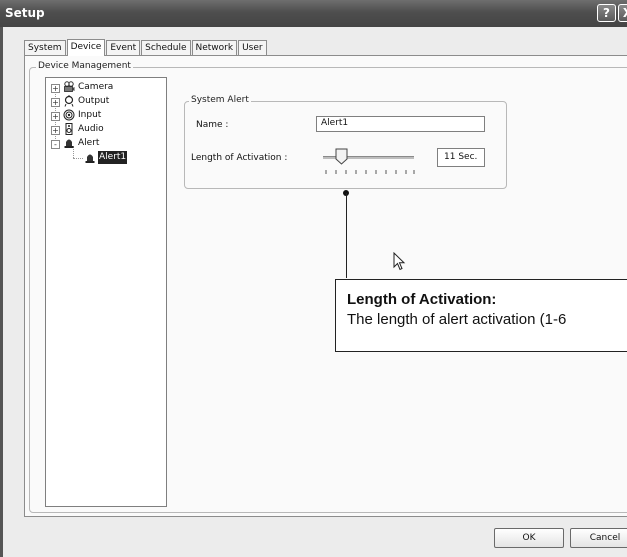 Image resolution: width=627 pixels, height=557 pixels. Describe the element at coordinates (84, 66) in the screenshot. I see `device-management-label: Device Management` at that location.